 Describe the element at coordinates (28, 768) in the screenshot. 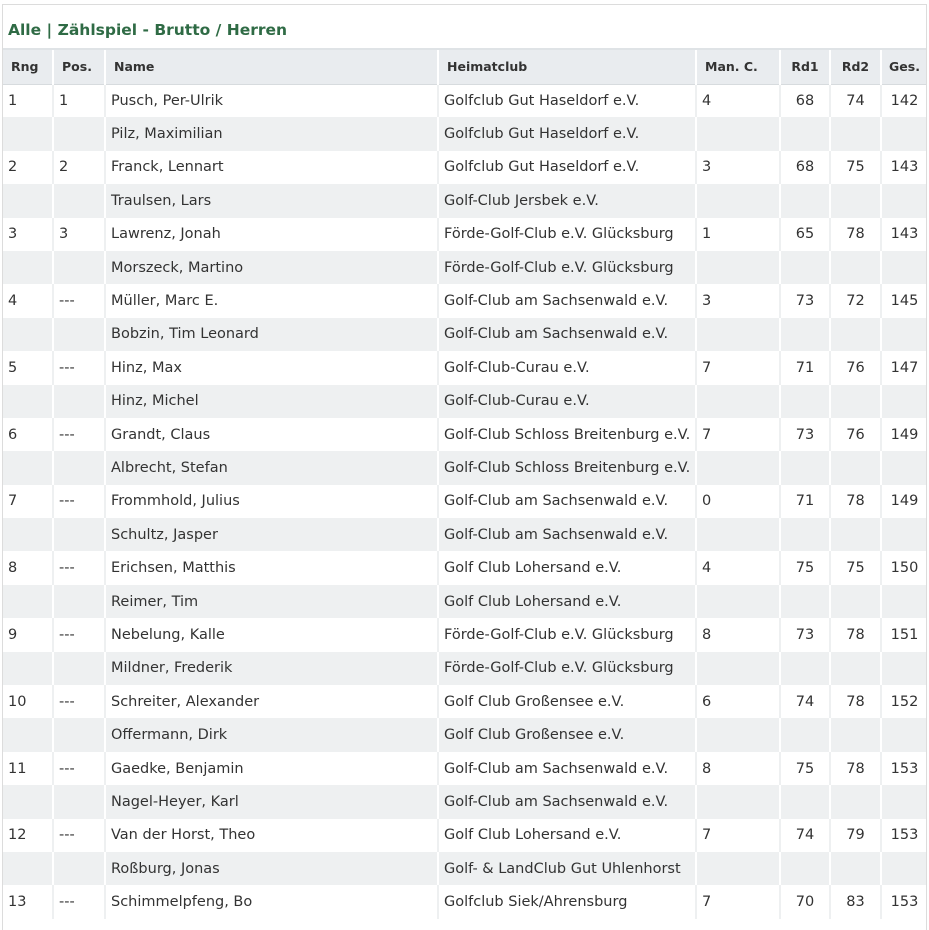

I see `cell-rng: 11` at that location.